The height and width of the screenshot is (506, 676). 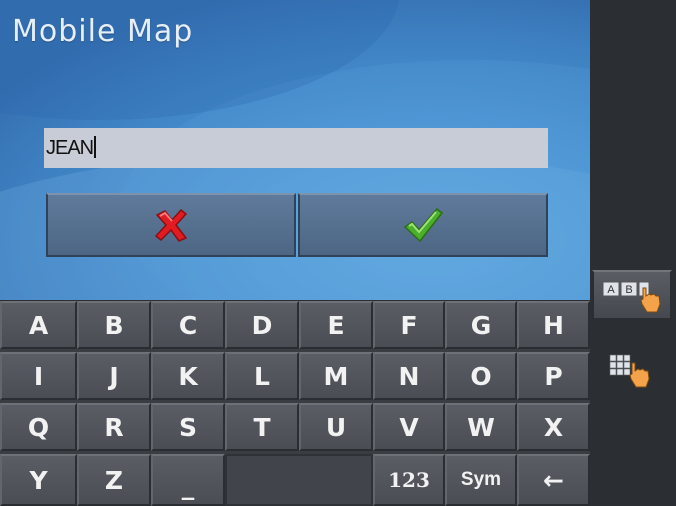 I want to click on key-s: S, so click(x=188, y=427).